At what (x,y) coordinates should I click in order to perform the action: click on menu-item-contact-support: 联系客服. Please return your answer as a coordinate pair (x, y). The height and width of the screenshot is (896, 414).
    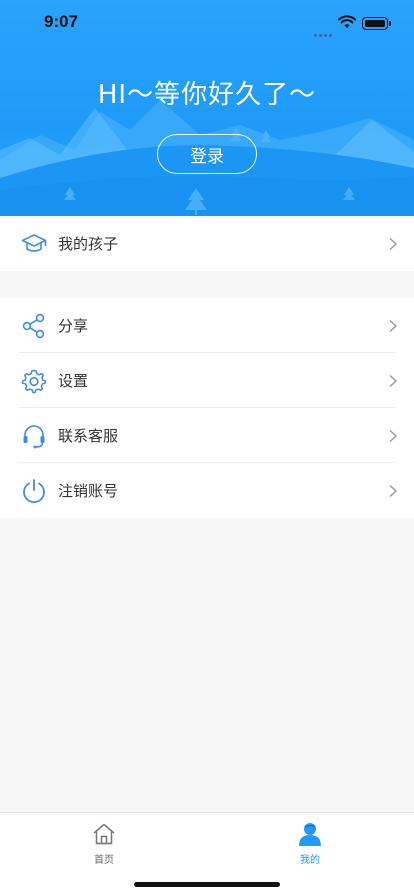
    Looking at the image, I should click on (207, 435).